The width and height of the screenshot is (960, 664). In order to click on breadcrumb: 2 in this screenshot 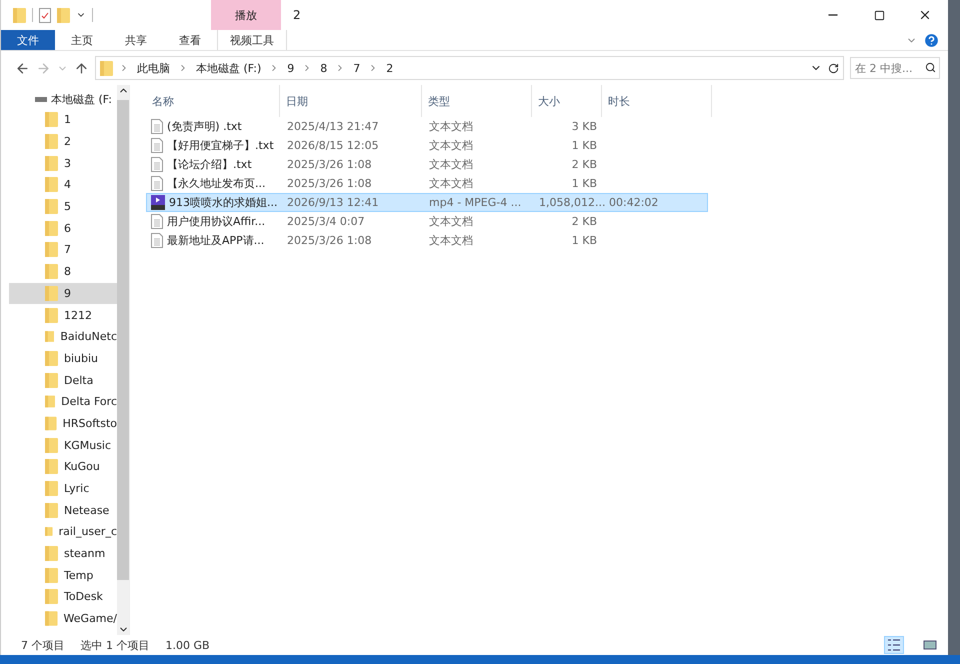, I will do `click(390, 68)`.